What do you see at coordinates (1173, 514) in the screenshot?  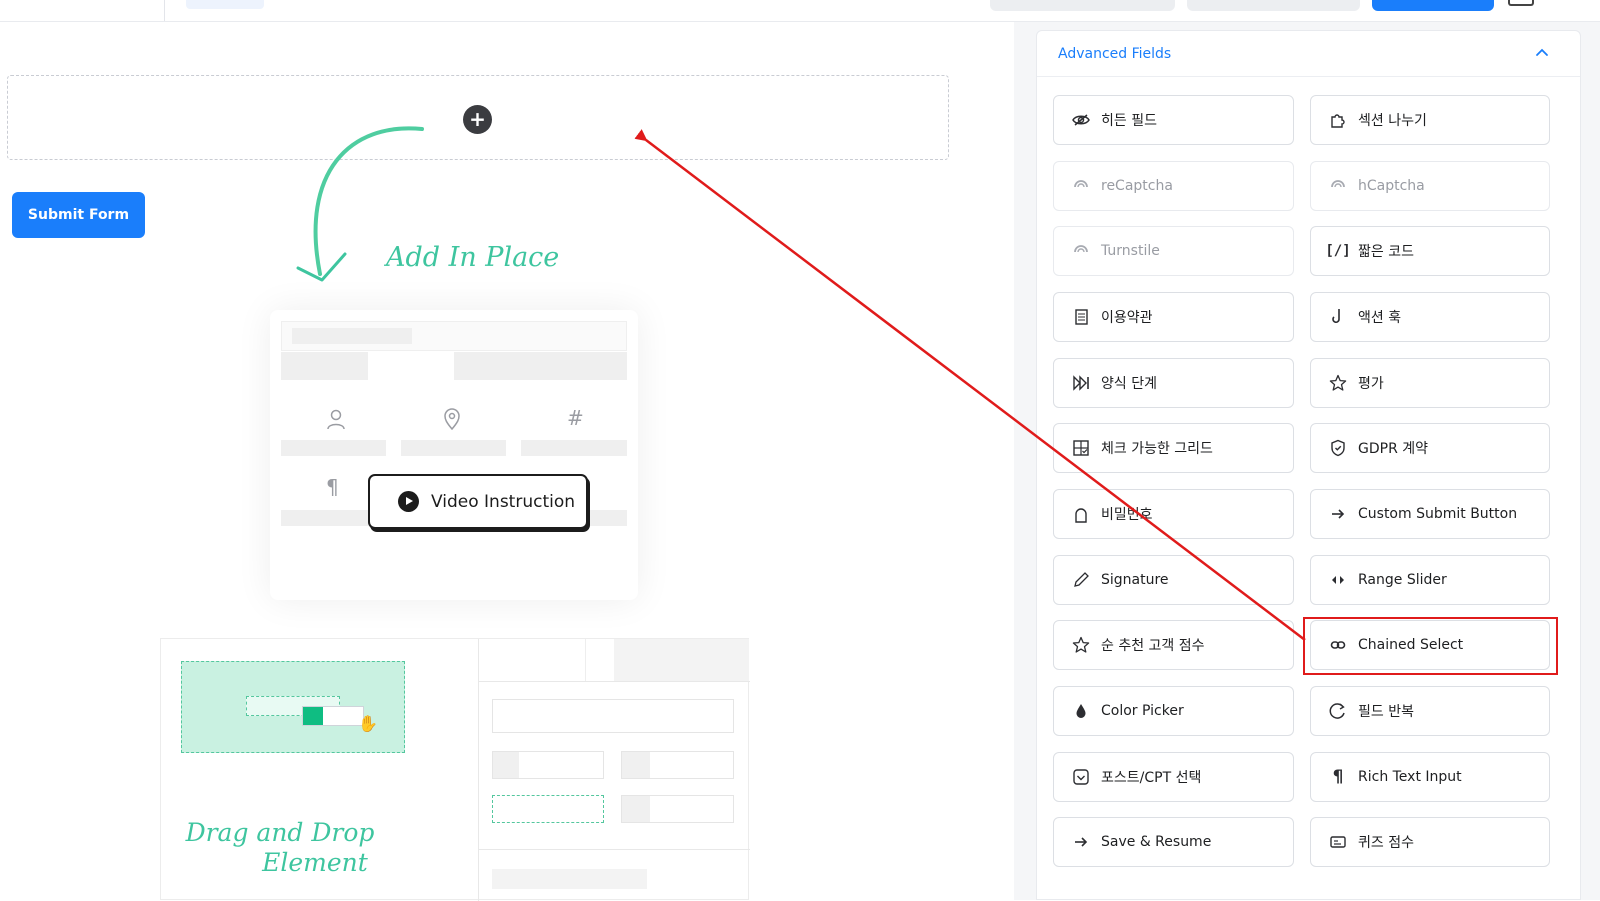 I see `field-button: 비밀번호` at bounding box center [1173, 514].